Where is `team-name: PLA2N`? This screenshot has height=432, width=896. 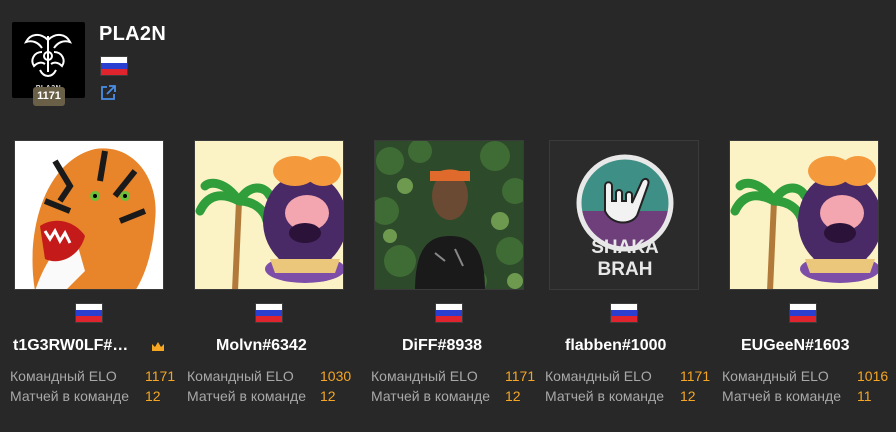
team-name: PLA2N is located at coordinates (133, 34).